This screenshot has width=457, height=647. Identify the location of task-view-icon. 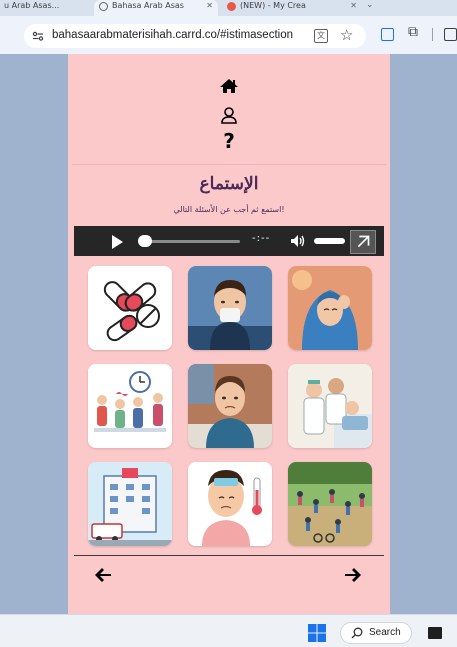
(435, 633).